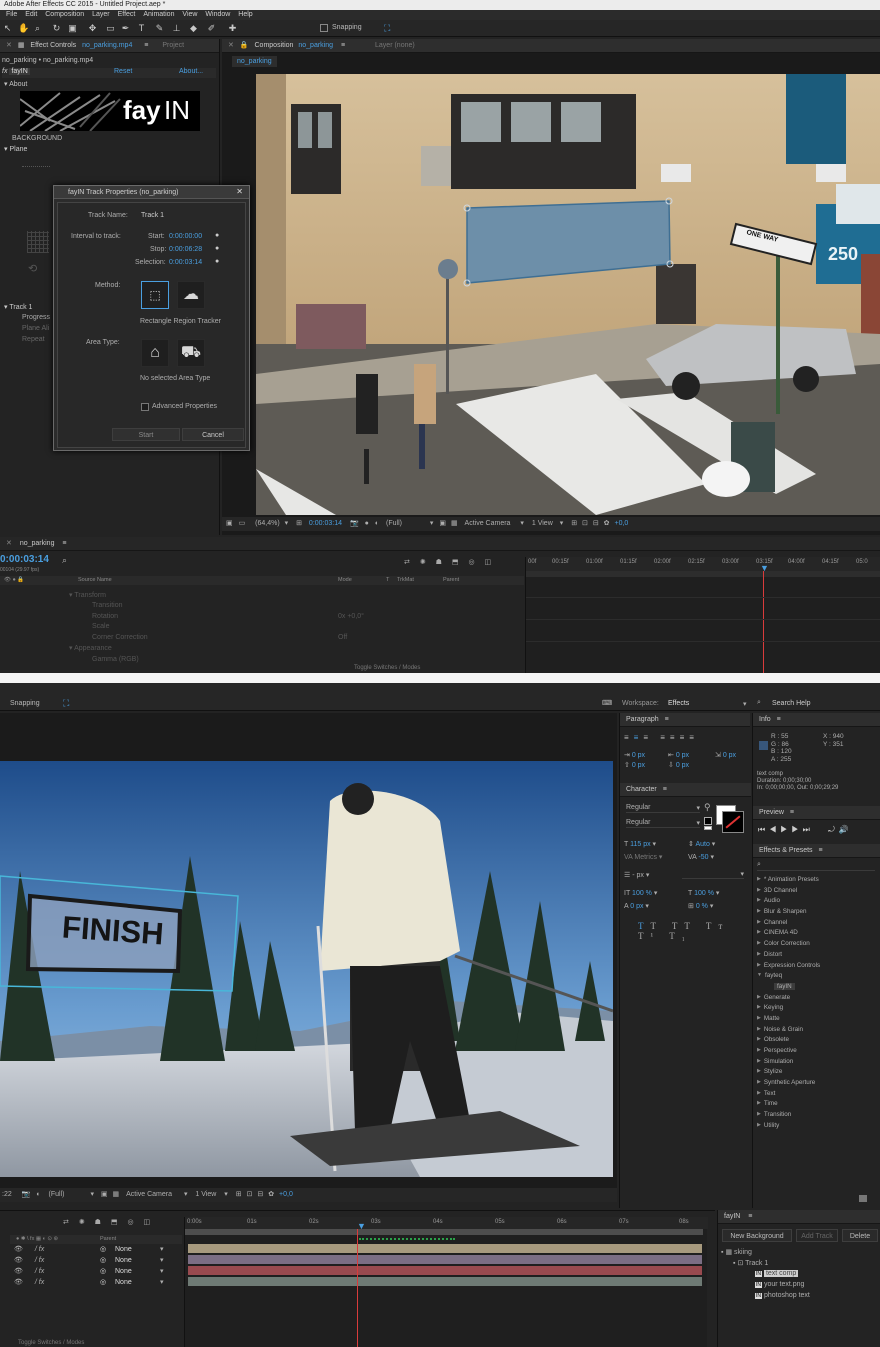 This screenshot has width=880, height=1347. I want to click on tree-root: ▪ ▦ skiing, so click(736, 1252).